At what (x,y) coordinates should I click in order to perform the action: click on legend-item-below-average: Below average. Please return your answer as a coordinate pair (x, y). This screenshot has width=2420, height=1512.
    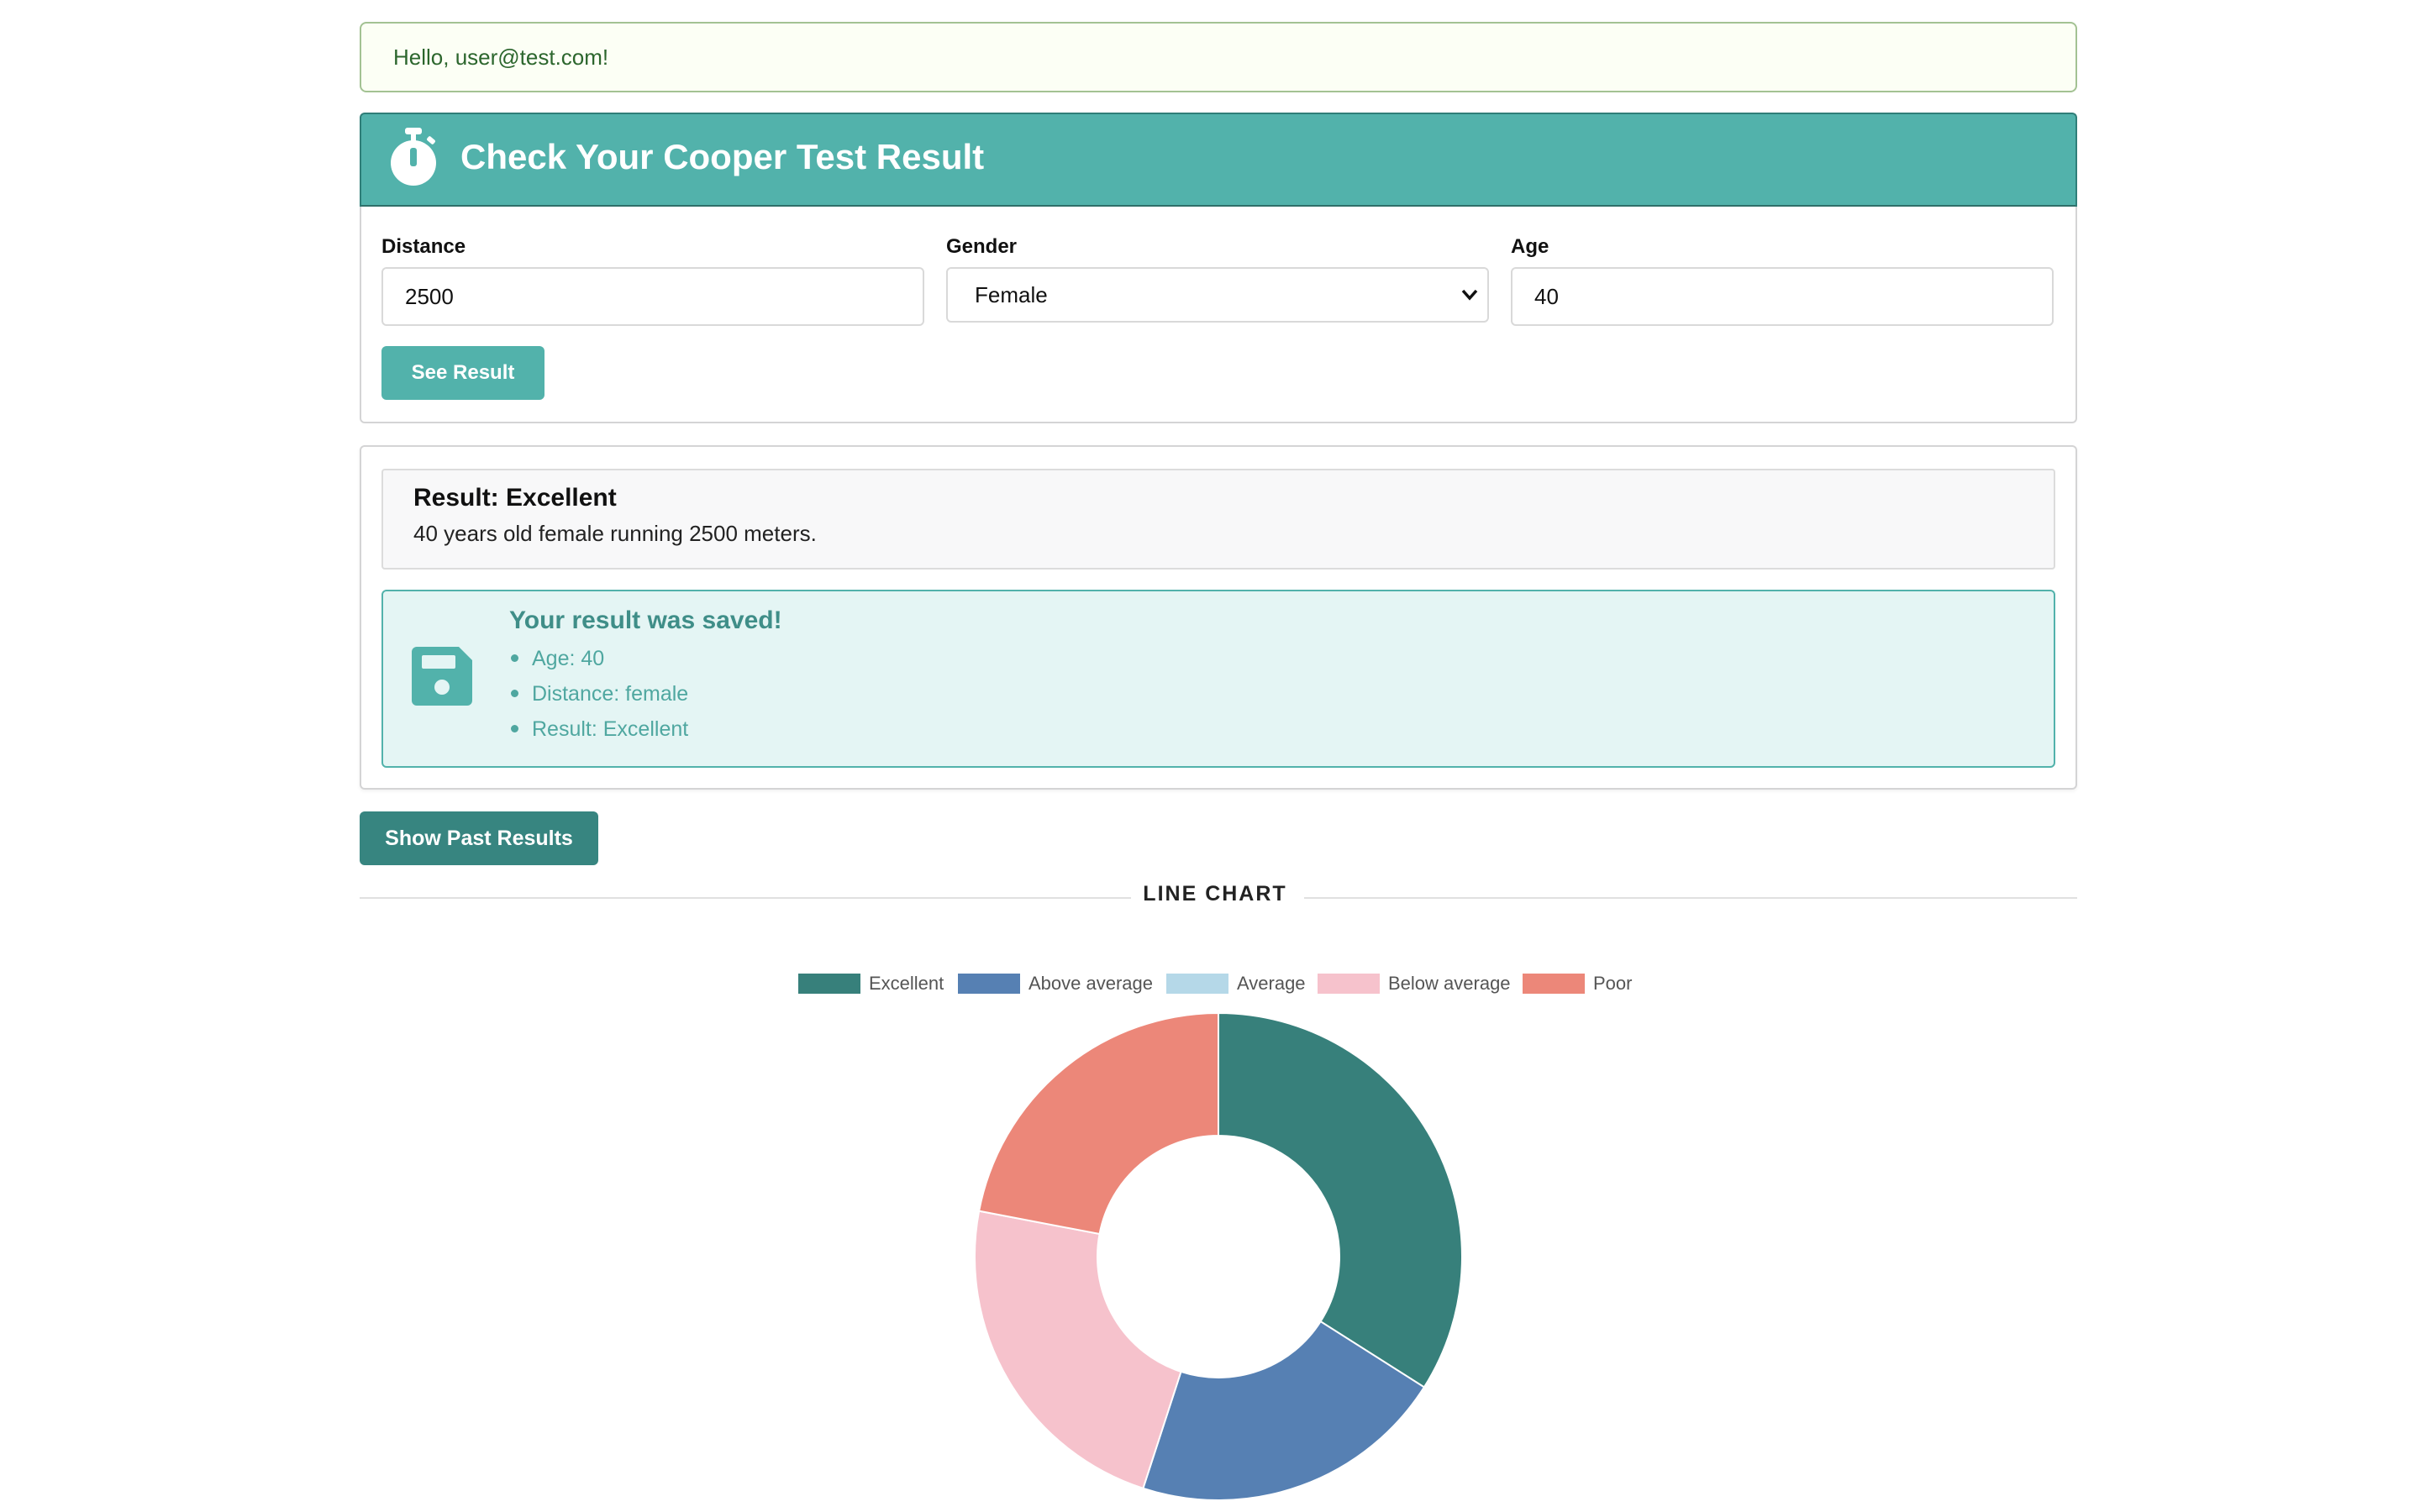
    Looking at the image, I should click on (1414, 984).